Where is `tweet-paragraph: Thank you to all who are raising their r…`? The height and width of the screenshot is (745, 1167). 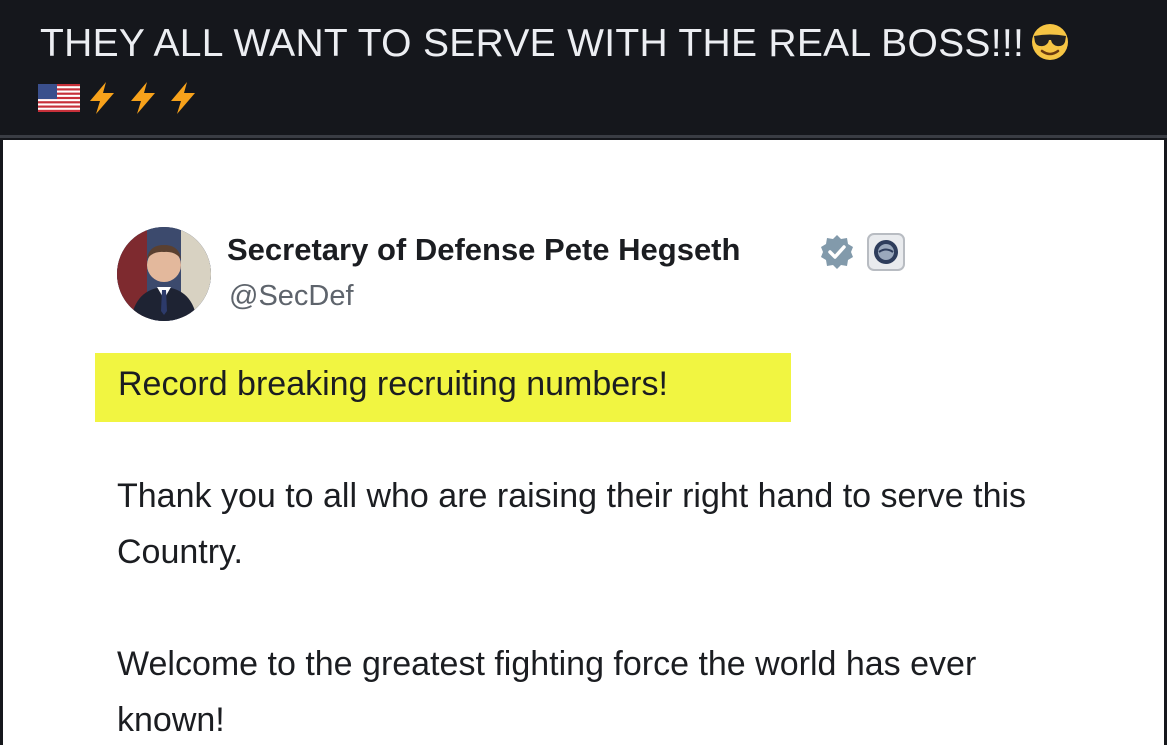 tweet-paragraph: Thank you to all who are raising their r… is located at coordinates (572, 524).